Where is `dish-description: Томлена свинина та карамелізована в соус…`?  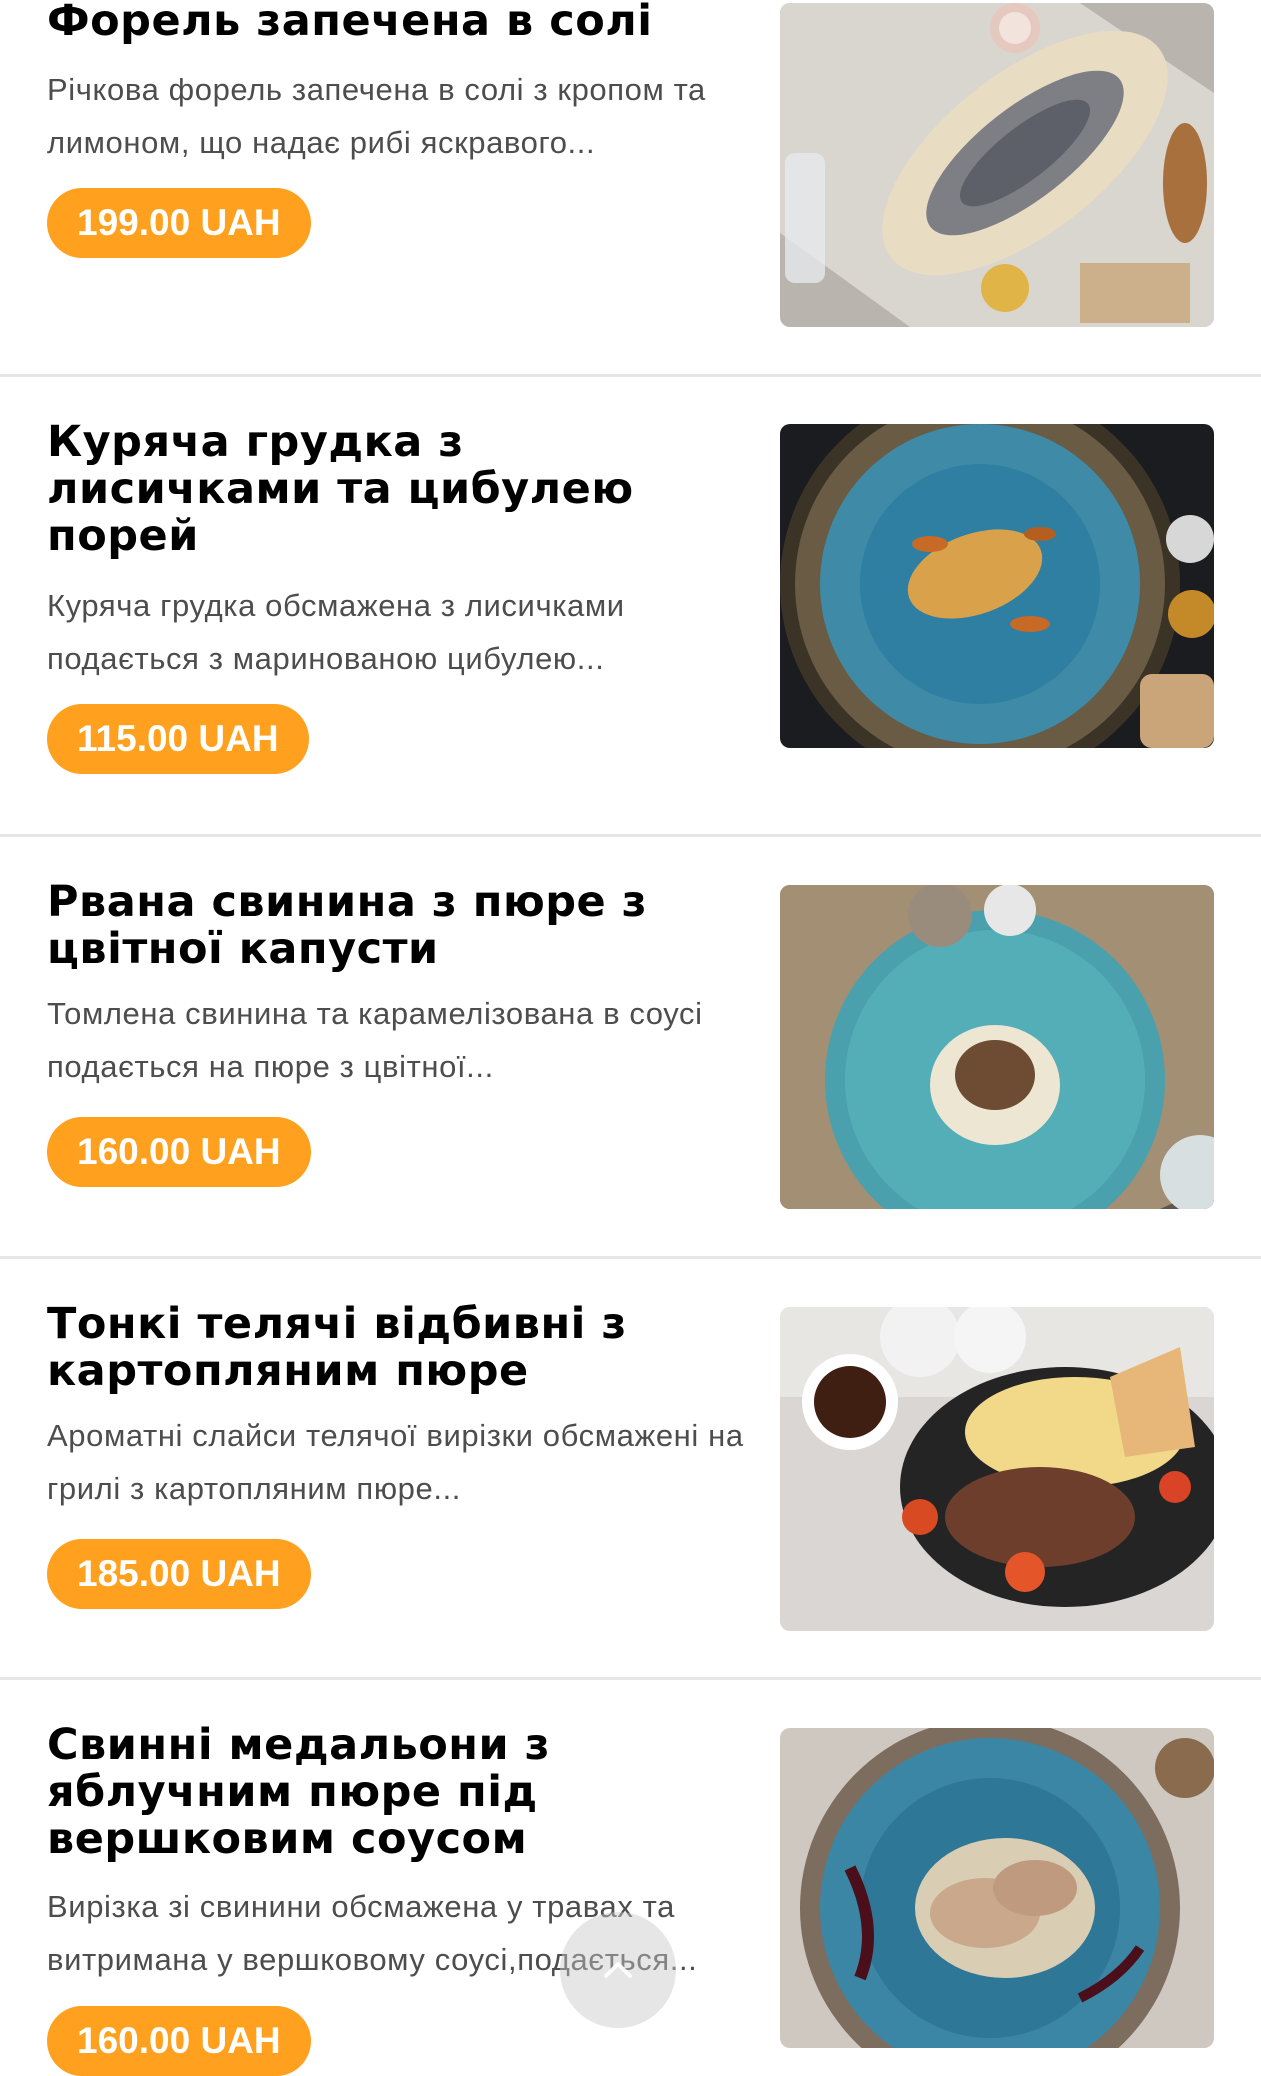 dish-description: Томлена свинина та карамелізована в соус… is located at coordinates (375, 1040).